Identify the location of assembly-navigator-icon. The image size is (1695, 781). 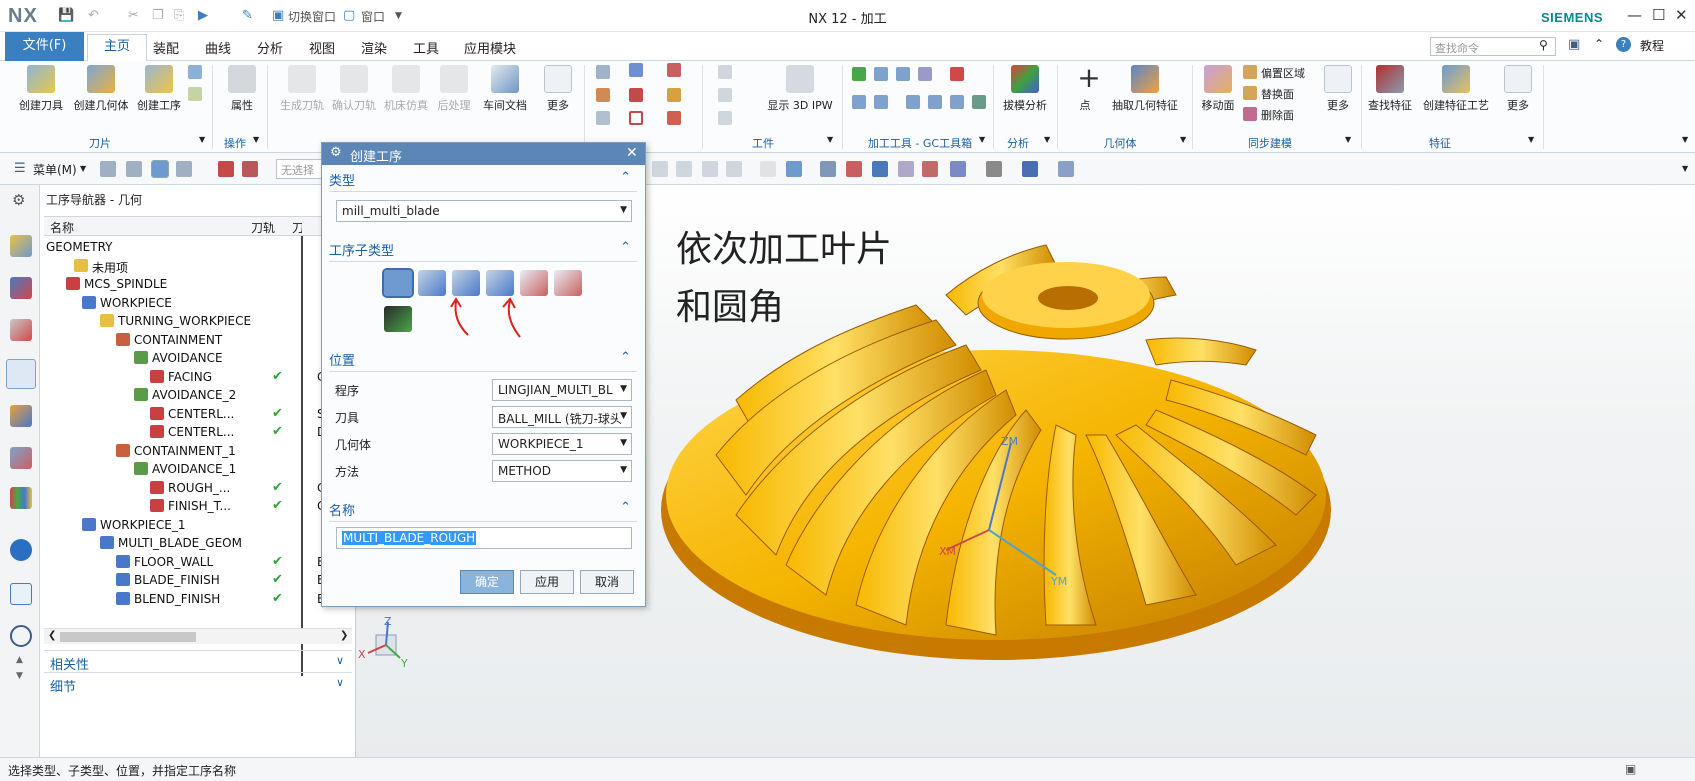
(21, 246).